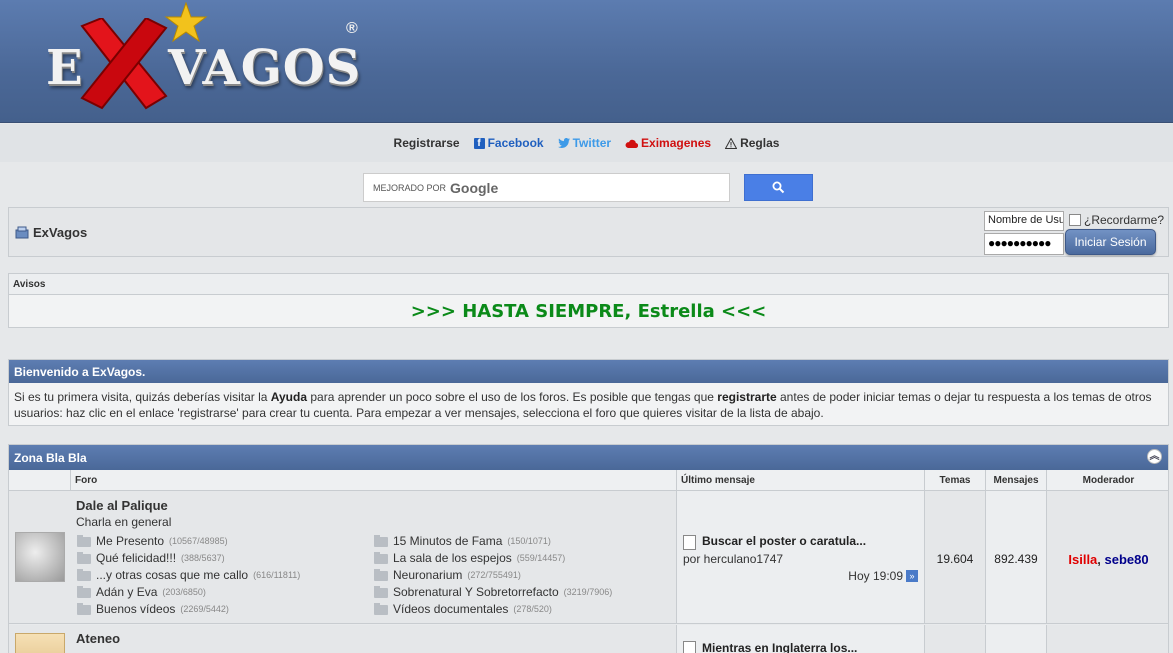  I want to click on subforum-link: Vídeos documentales (278/520), so click(493, 609).